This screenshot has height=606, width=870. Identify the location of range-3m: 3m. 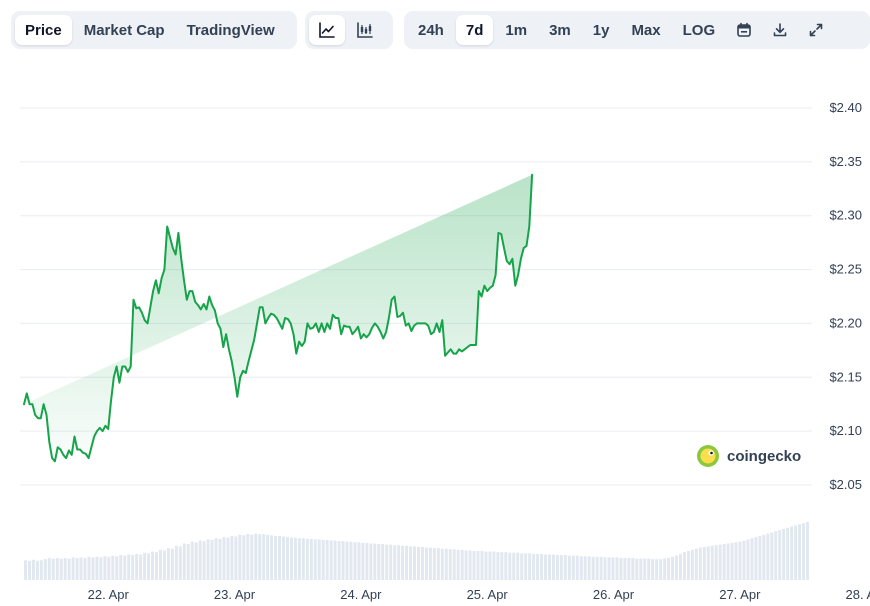
(560, 30).